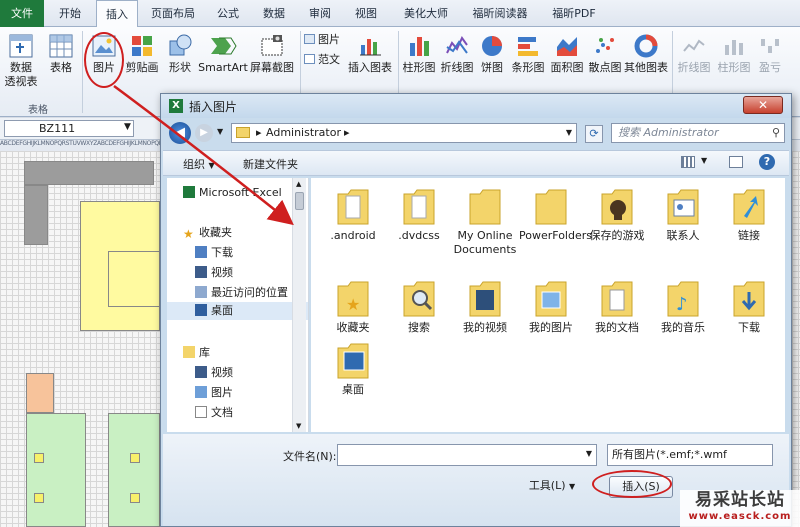 The height and width of the screenshot is (527, 800). Describe the element at coordinates (457, 54) in the screenshot. I see `line-chart-button: 折线图` at that location.